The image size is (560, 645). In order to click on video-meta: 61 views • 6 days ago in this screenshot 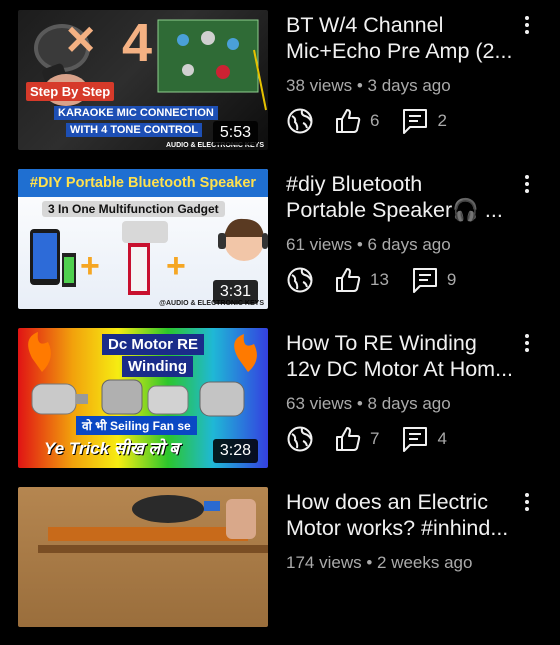, I will do `click(368, 245)`.